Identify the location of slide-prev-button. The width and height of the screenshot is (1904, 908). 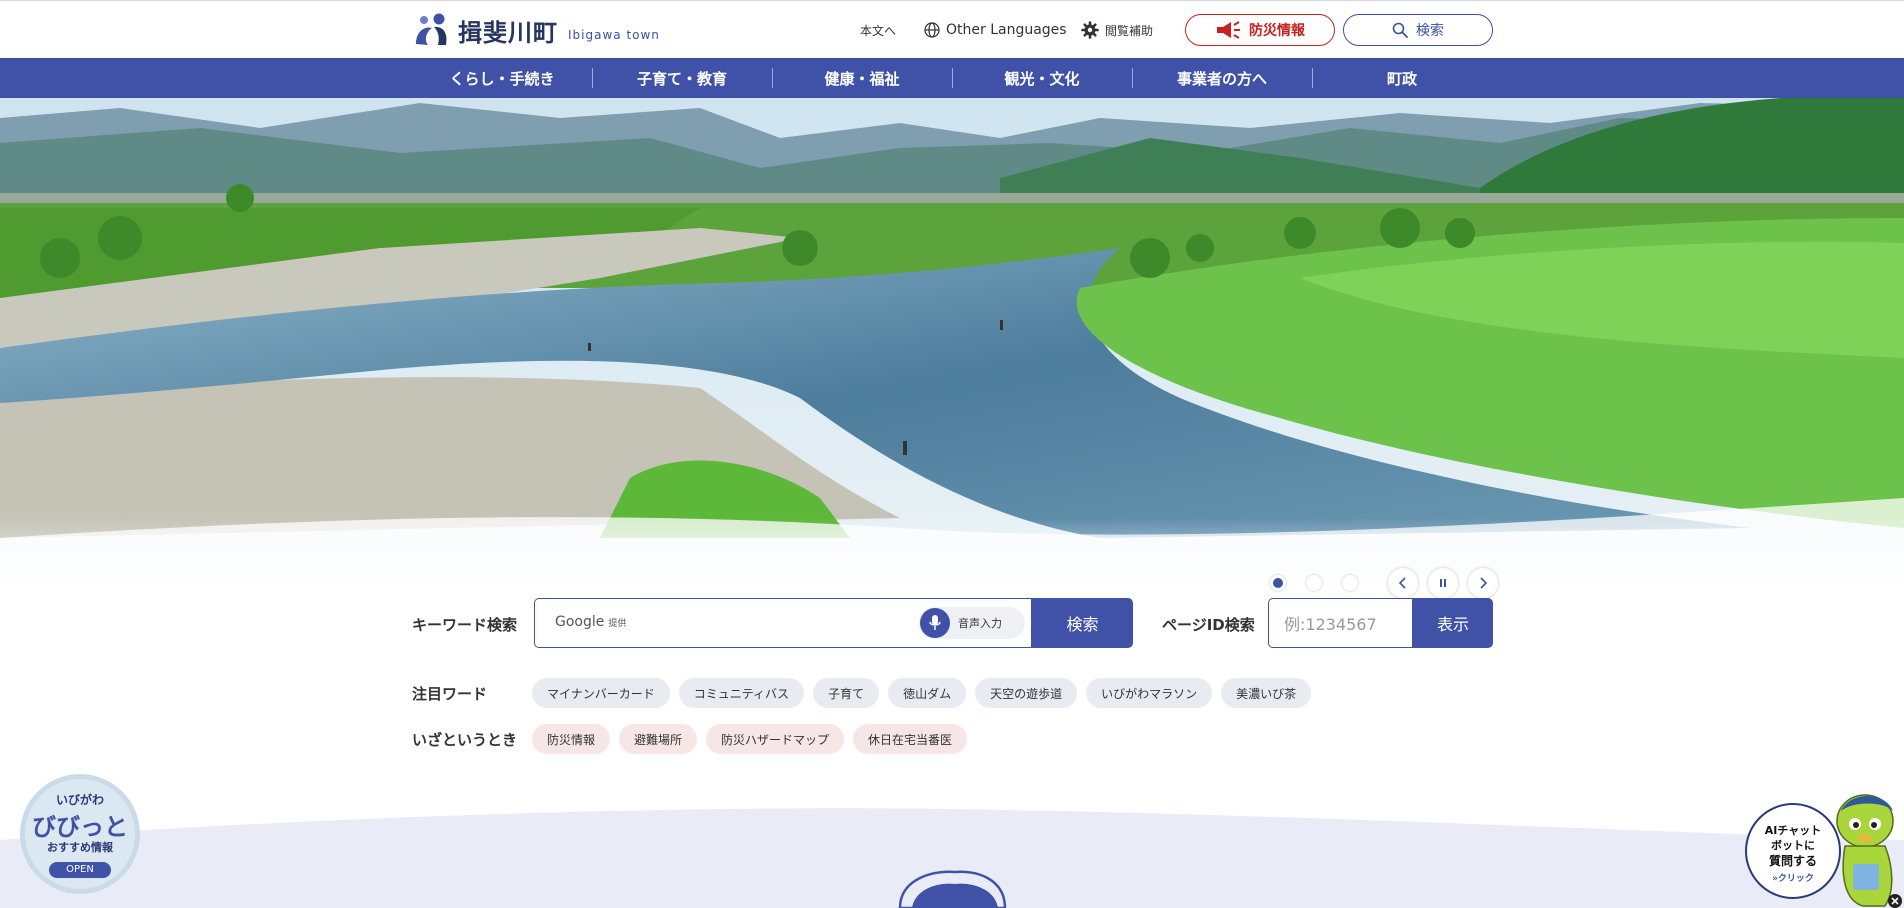
(1403, 583).